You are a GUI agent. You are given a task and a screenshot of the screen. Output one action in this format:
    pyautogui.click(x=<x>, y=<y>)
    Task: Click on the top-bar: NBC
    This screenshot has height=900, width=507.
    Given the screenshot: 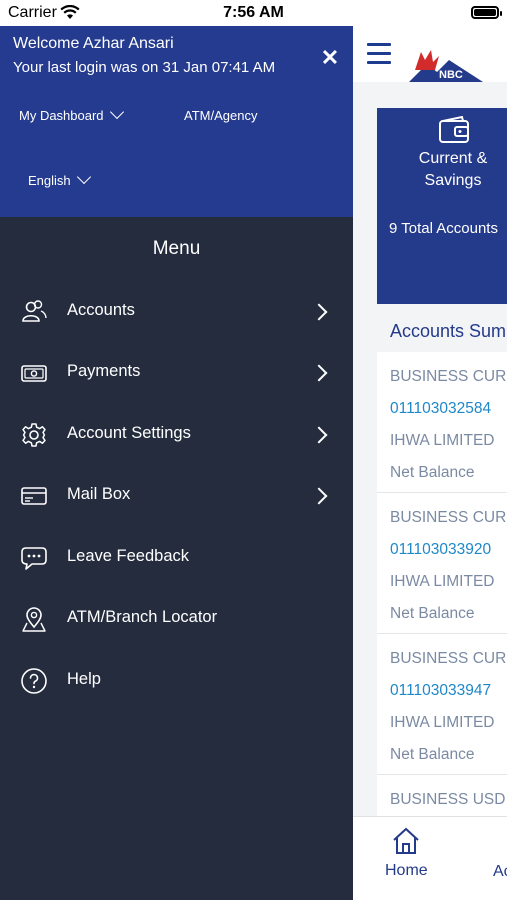 What is the action you would take?
    pyautogui.click(x=430, y=54)
    